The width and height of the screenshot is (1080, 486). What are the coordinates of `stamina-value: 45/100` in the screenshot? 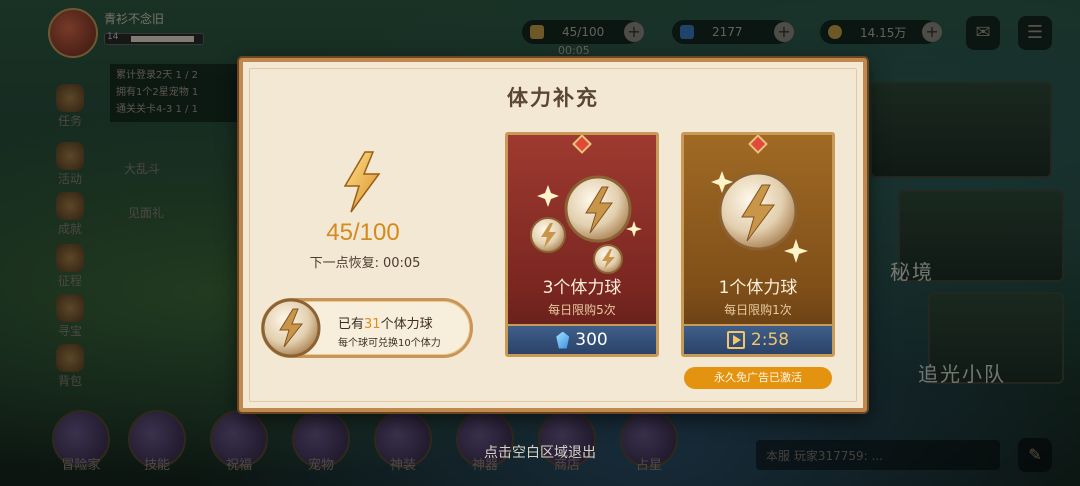 It's located at (363, 232).